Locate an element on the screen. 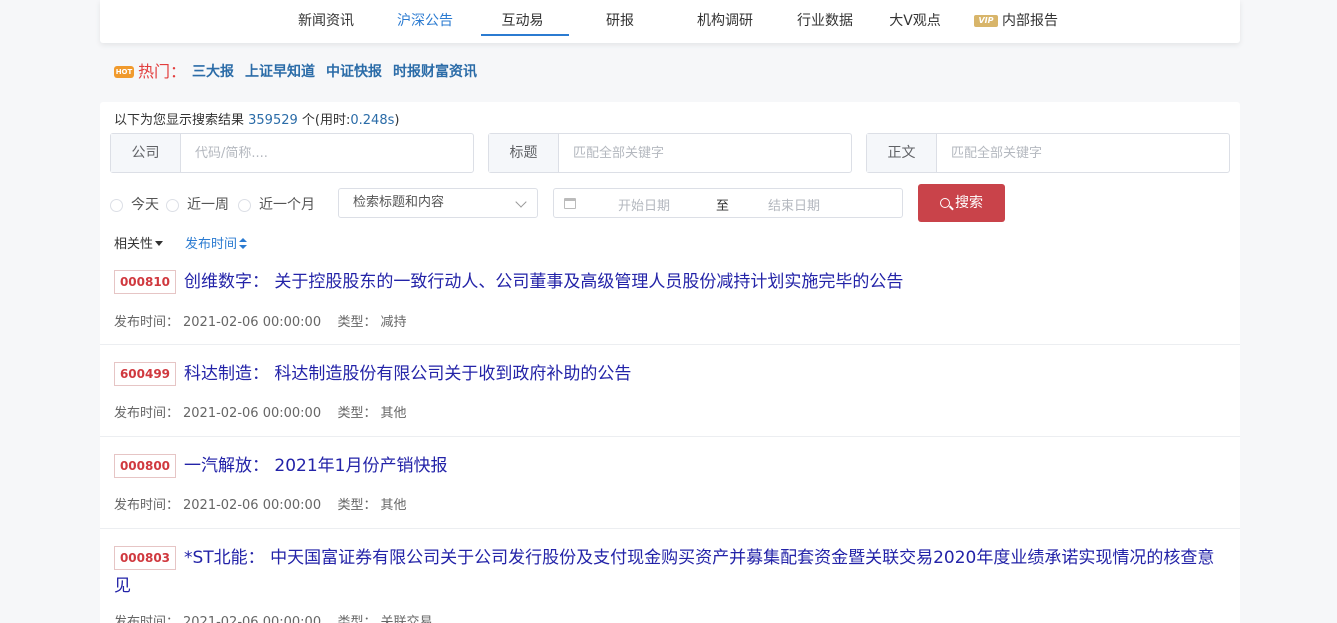  hot-link-shangzheng: 上证早知道 is located at coordinates (280, 72).